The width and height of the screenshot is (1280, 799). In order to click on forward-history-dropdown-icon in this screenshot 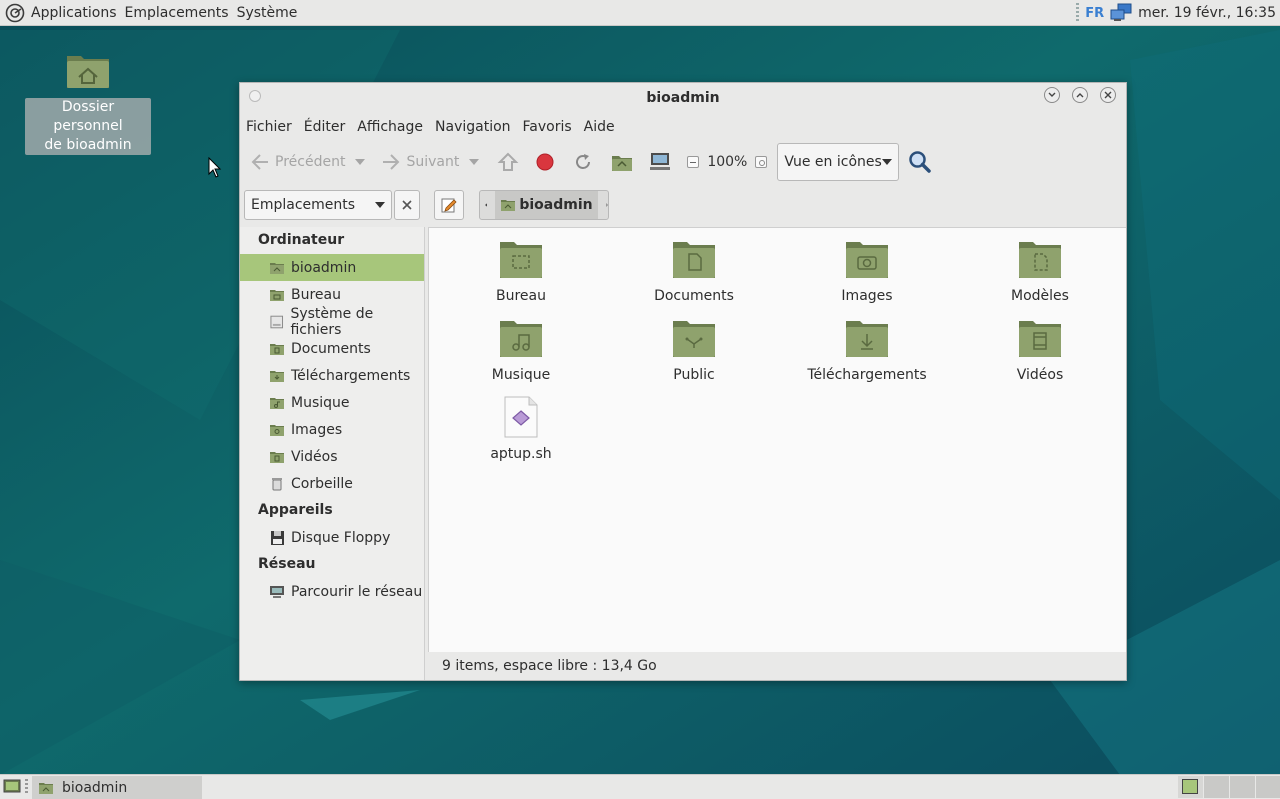, I will do `click(474, 162)`.